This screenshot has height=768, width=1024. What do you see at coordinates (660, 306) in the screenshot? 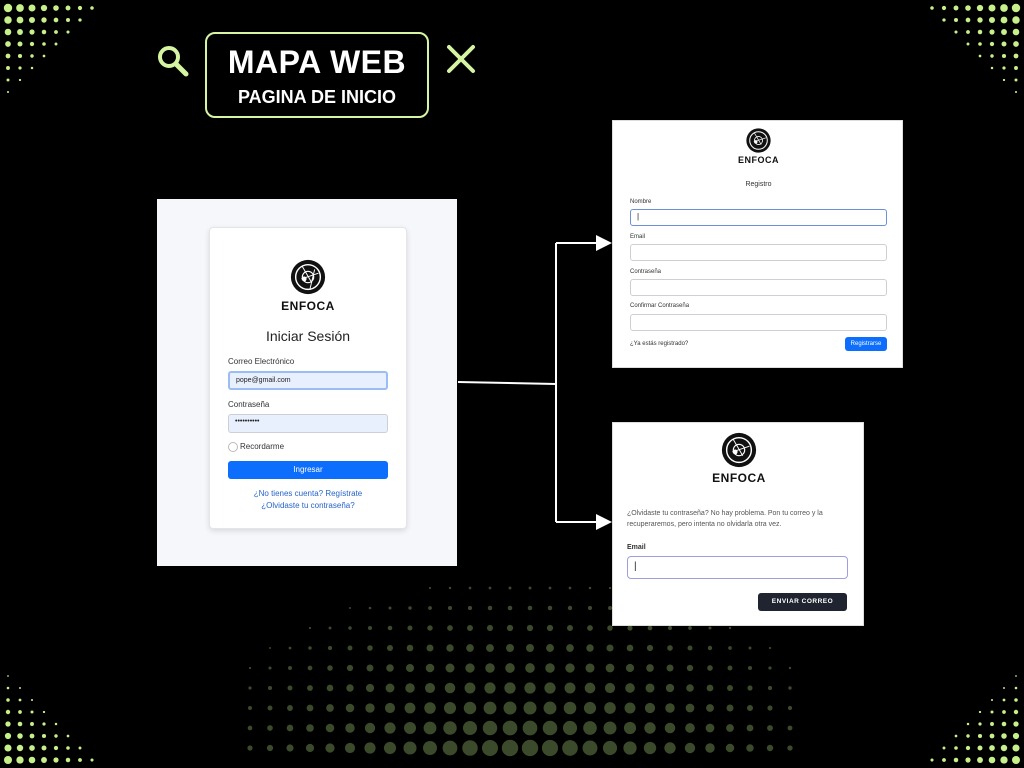
I see `confirm-password-label: Confirmar Contraseña` at bounding box center [660, 306].